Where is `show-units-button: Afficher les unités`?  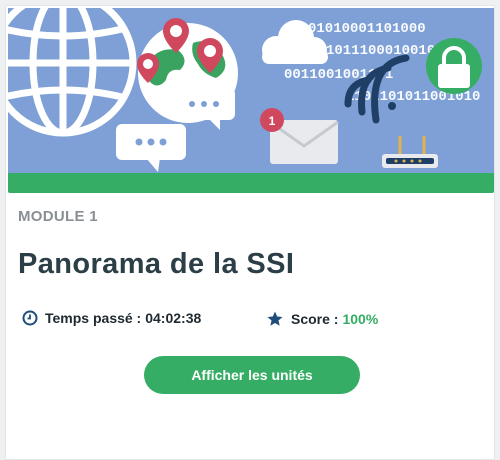 show-units-button: Afficher les unités is located at coordinates (252, 375).